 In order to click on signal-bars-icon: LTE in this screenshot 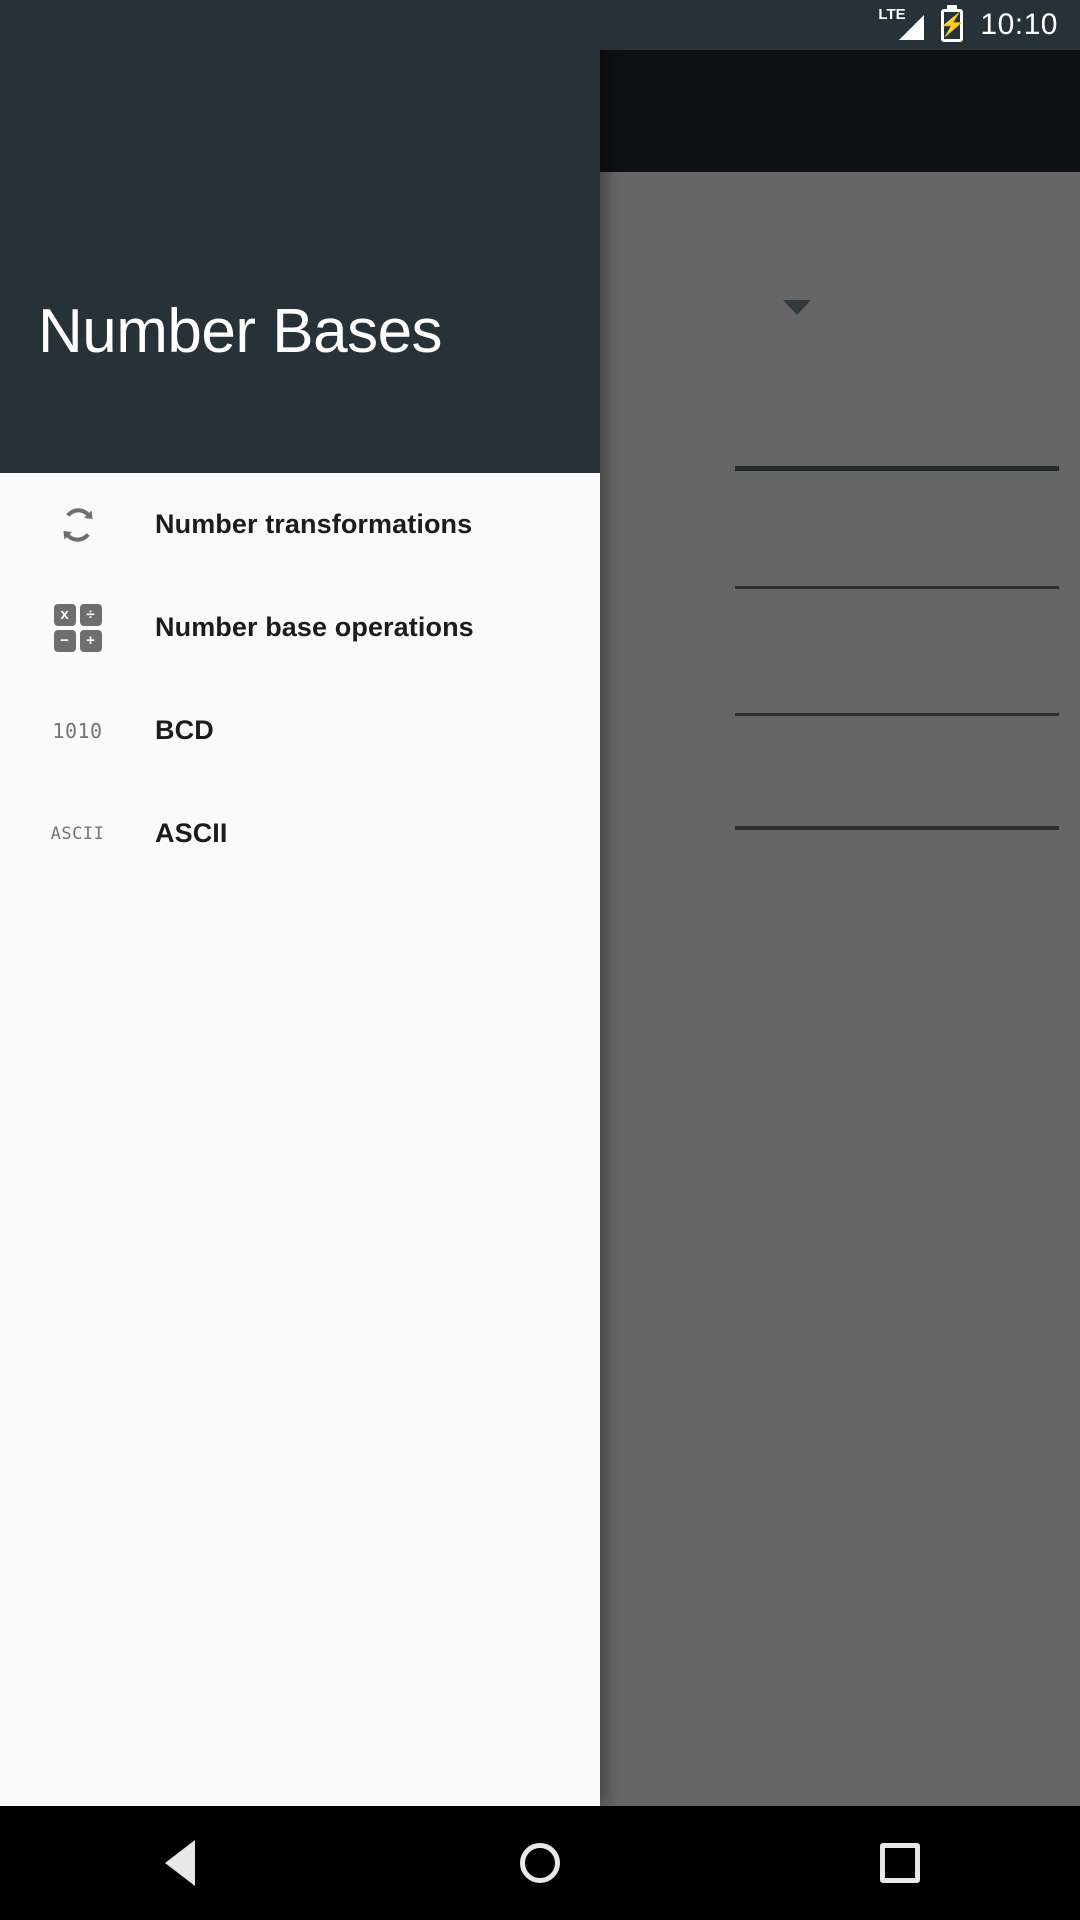, I will do `click(901, 24)`.